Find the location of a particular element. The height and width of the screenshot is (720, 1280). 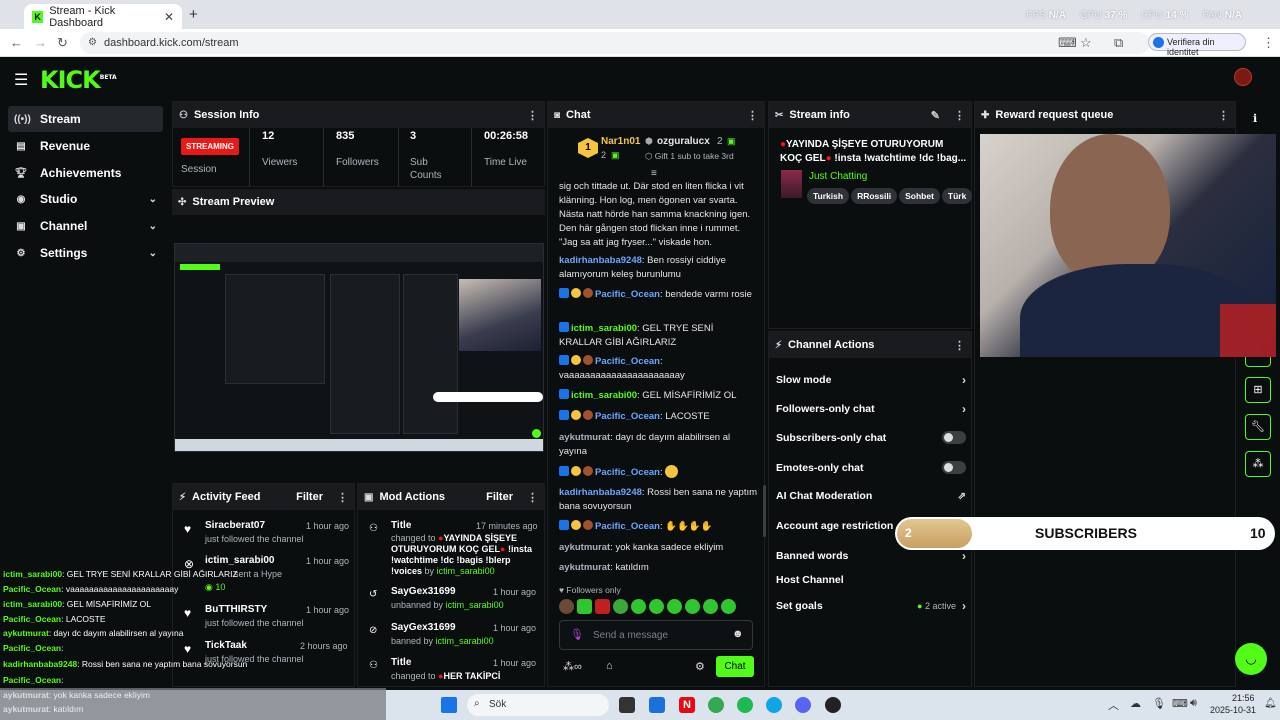

file-explorer-icon is located at coordinates (657, 705).